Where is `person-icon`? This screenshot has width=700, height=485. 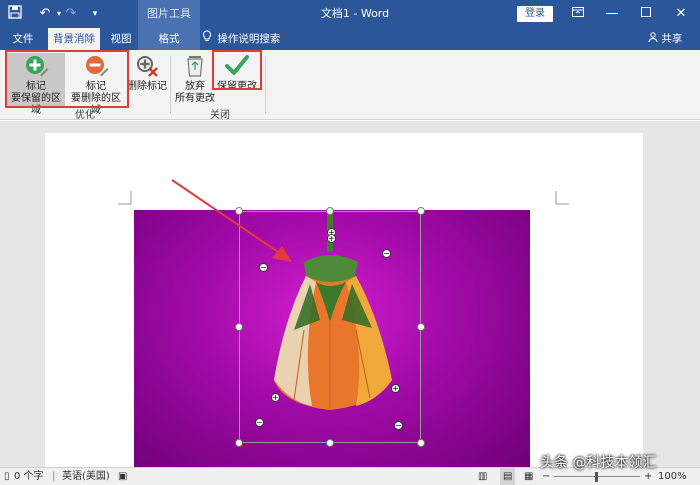 person-icon is located at coordinates (654, 38).